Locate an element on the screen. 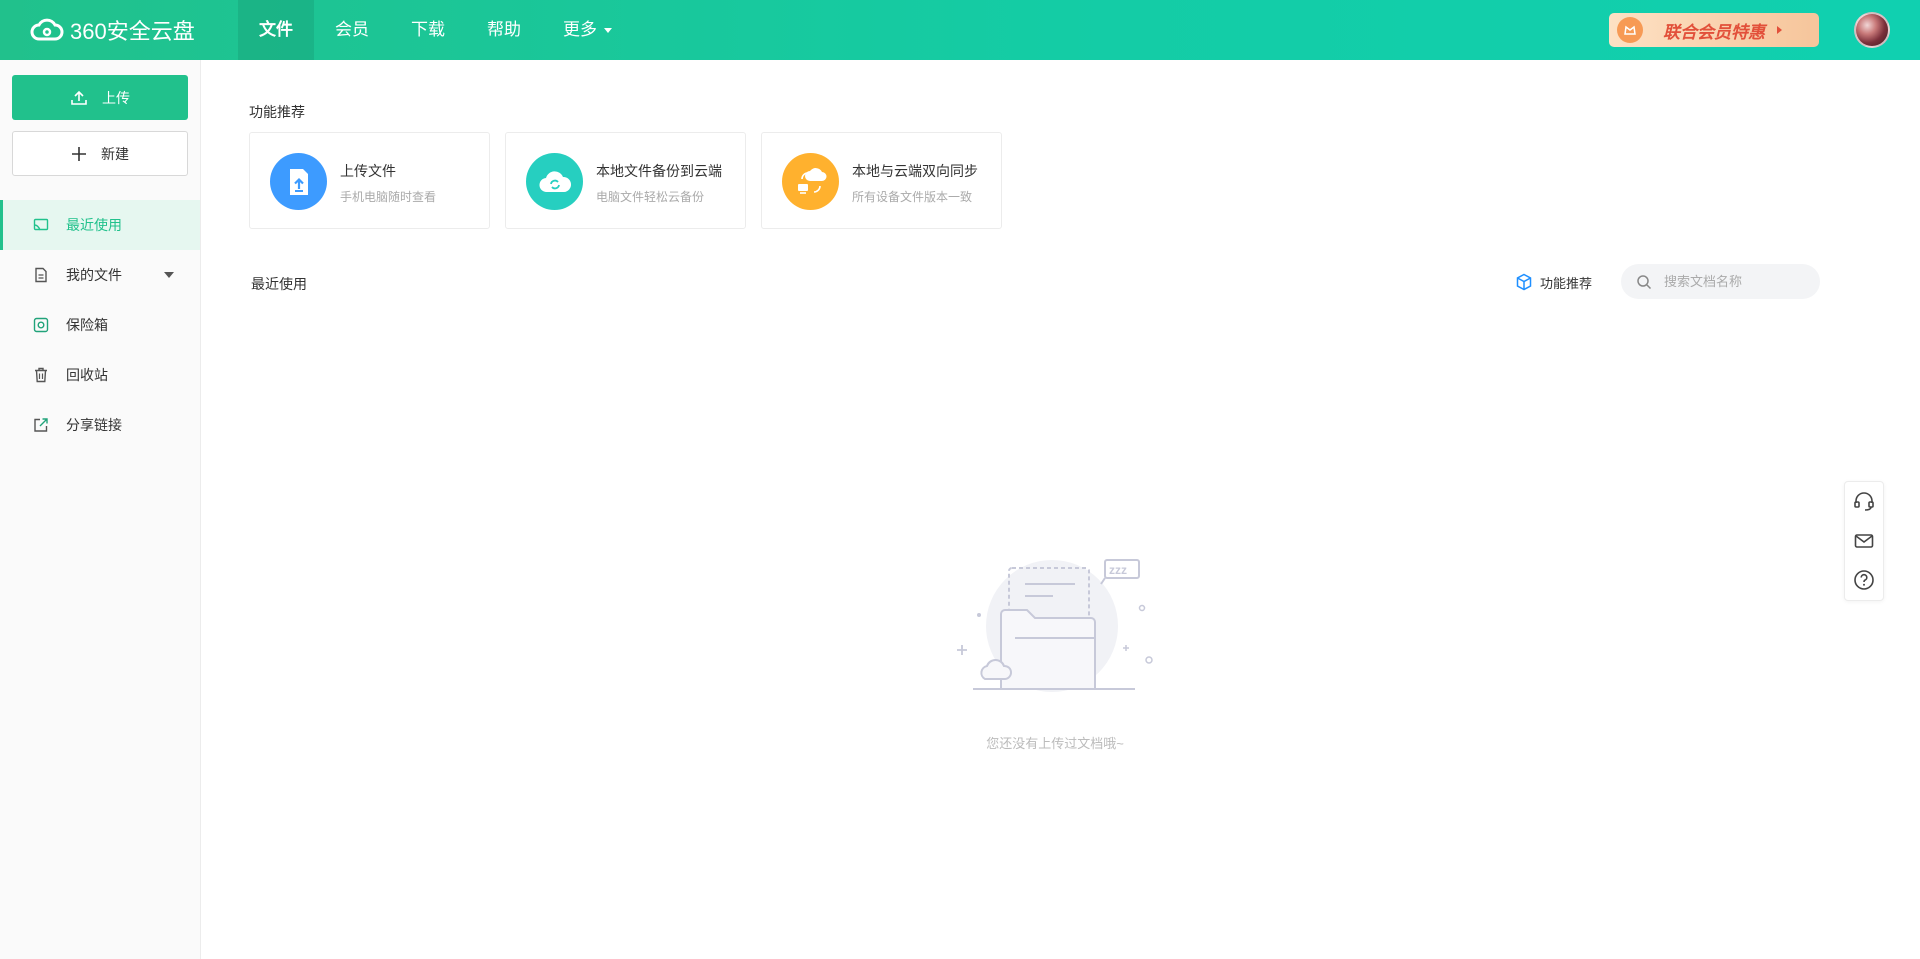 The height and width of the screenshot is (959, 1920). sidebar-item-share-links: 分享链接 is located at coordinates (100, 425).